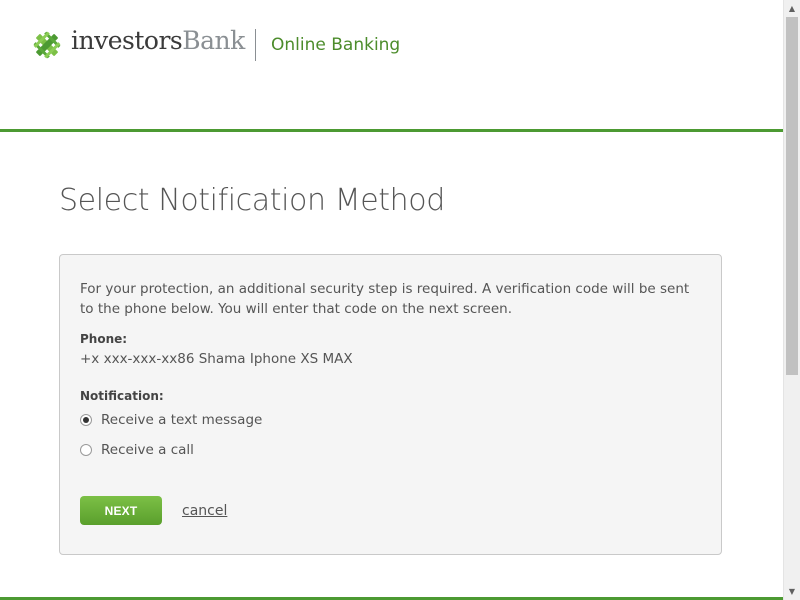 Image resolution: width=800 pixels, height=600 pixels. Describe the element at coordinates (147, 450) in the screenshot. I see `option-call-label: Receive a call` at that location.